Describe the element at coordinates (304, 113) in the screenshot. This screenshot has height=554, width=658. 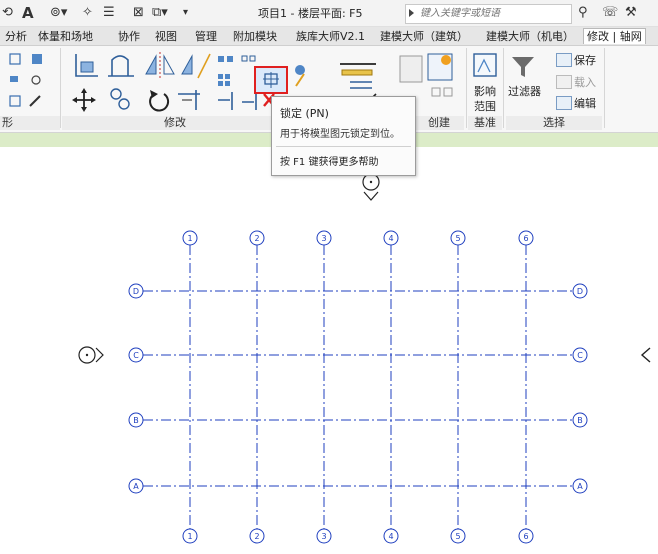
I see `tooltip-title: 锁定 (PN)` at that location.